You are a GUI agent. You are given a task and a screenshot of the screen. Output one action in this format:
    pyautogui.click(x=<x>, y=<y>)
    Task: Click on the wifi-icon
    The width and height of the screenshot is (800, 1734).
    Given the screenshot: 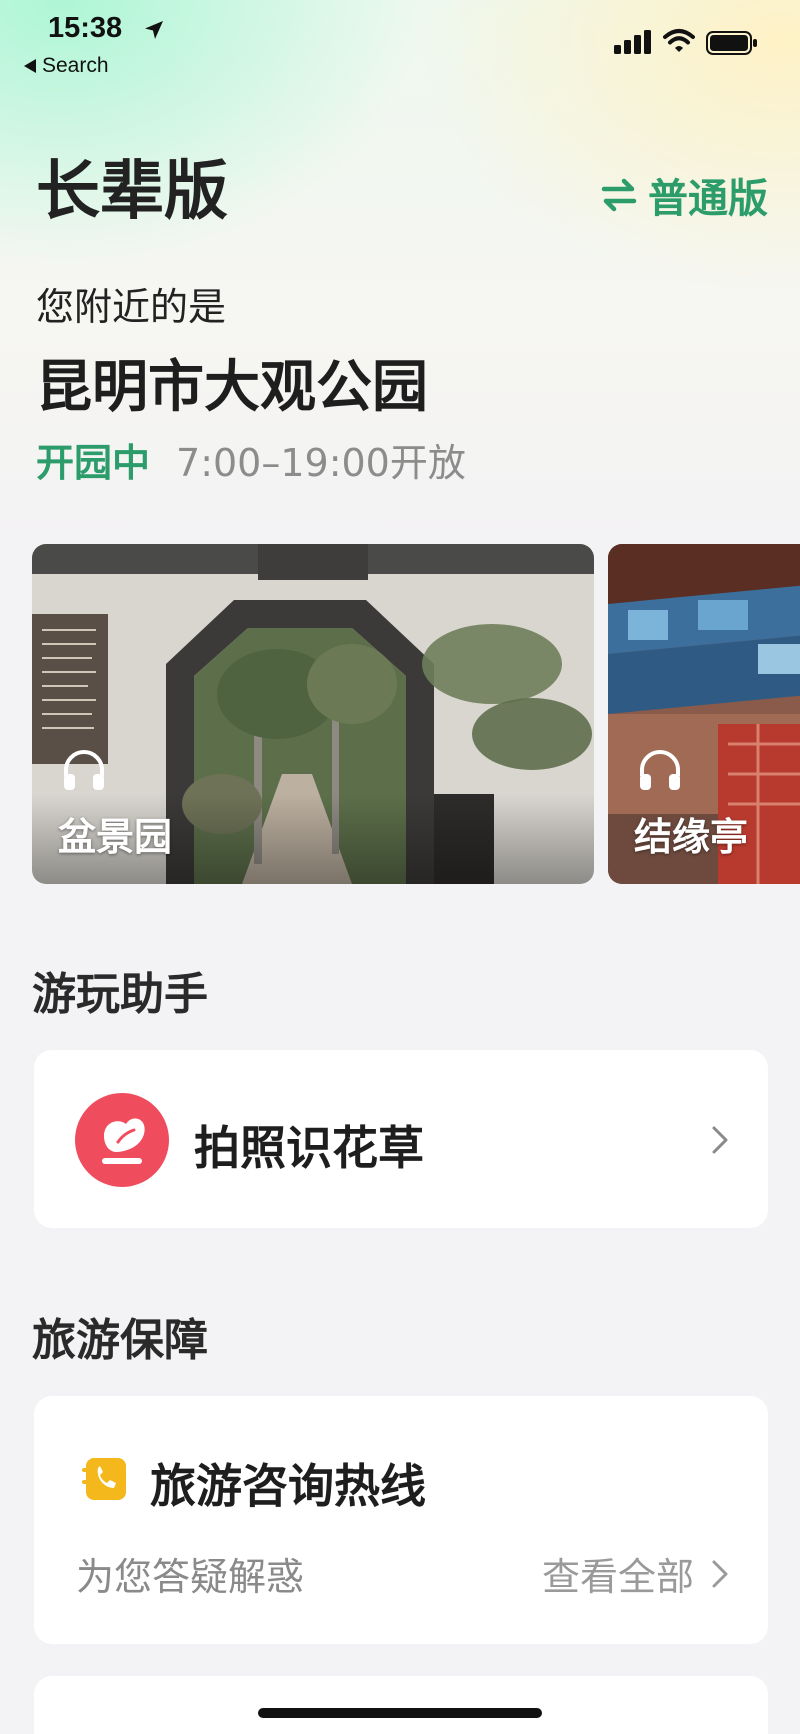 What is the action you would take?
    pyautogui.click(x=679, y=40)
    